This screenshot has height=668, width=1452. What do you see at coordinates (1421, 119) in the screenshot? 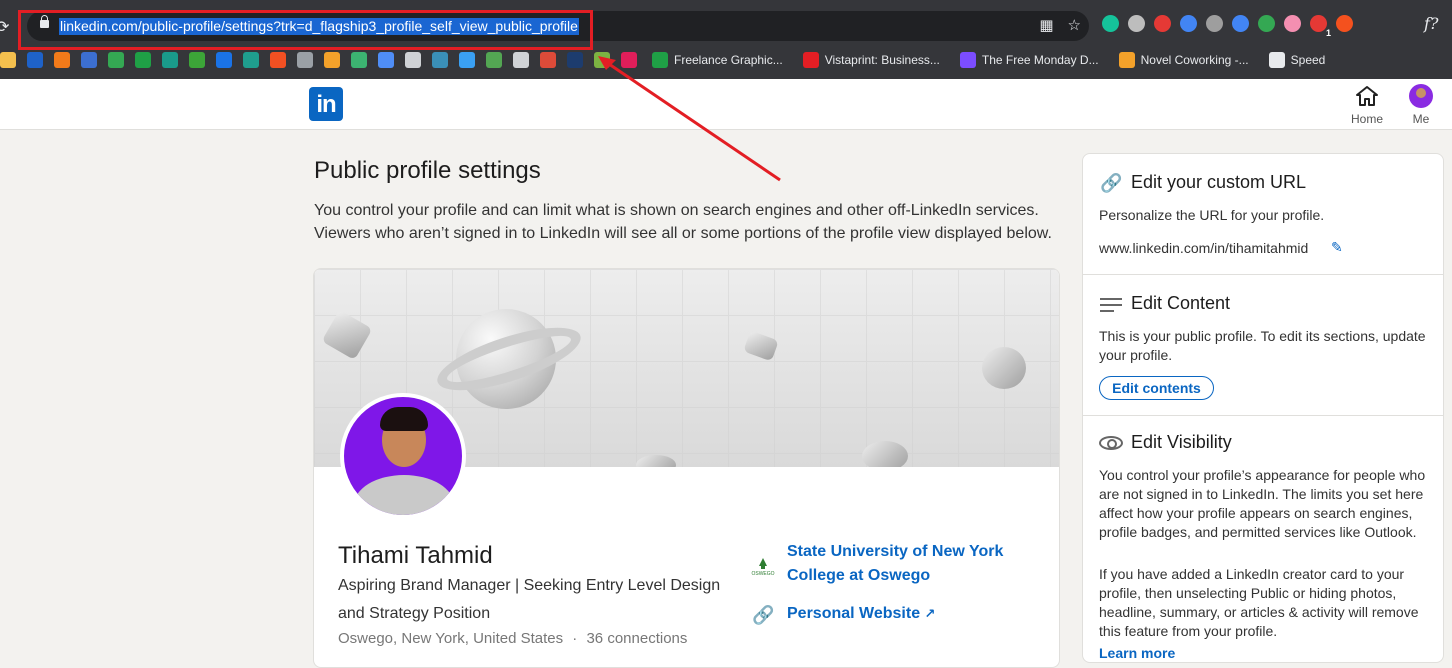
I see `nav-me-label: Me` at bounding box center [1421, 119].